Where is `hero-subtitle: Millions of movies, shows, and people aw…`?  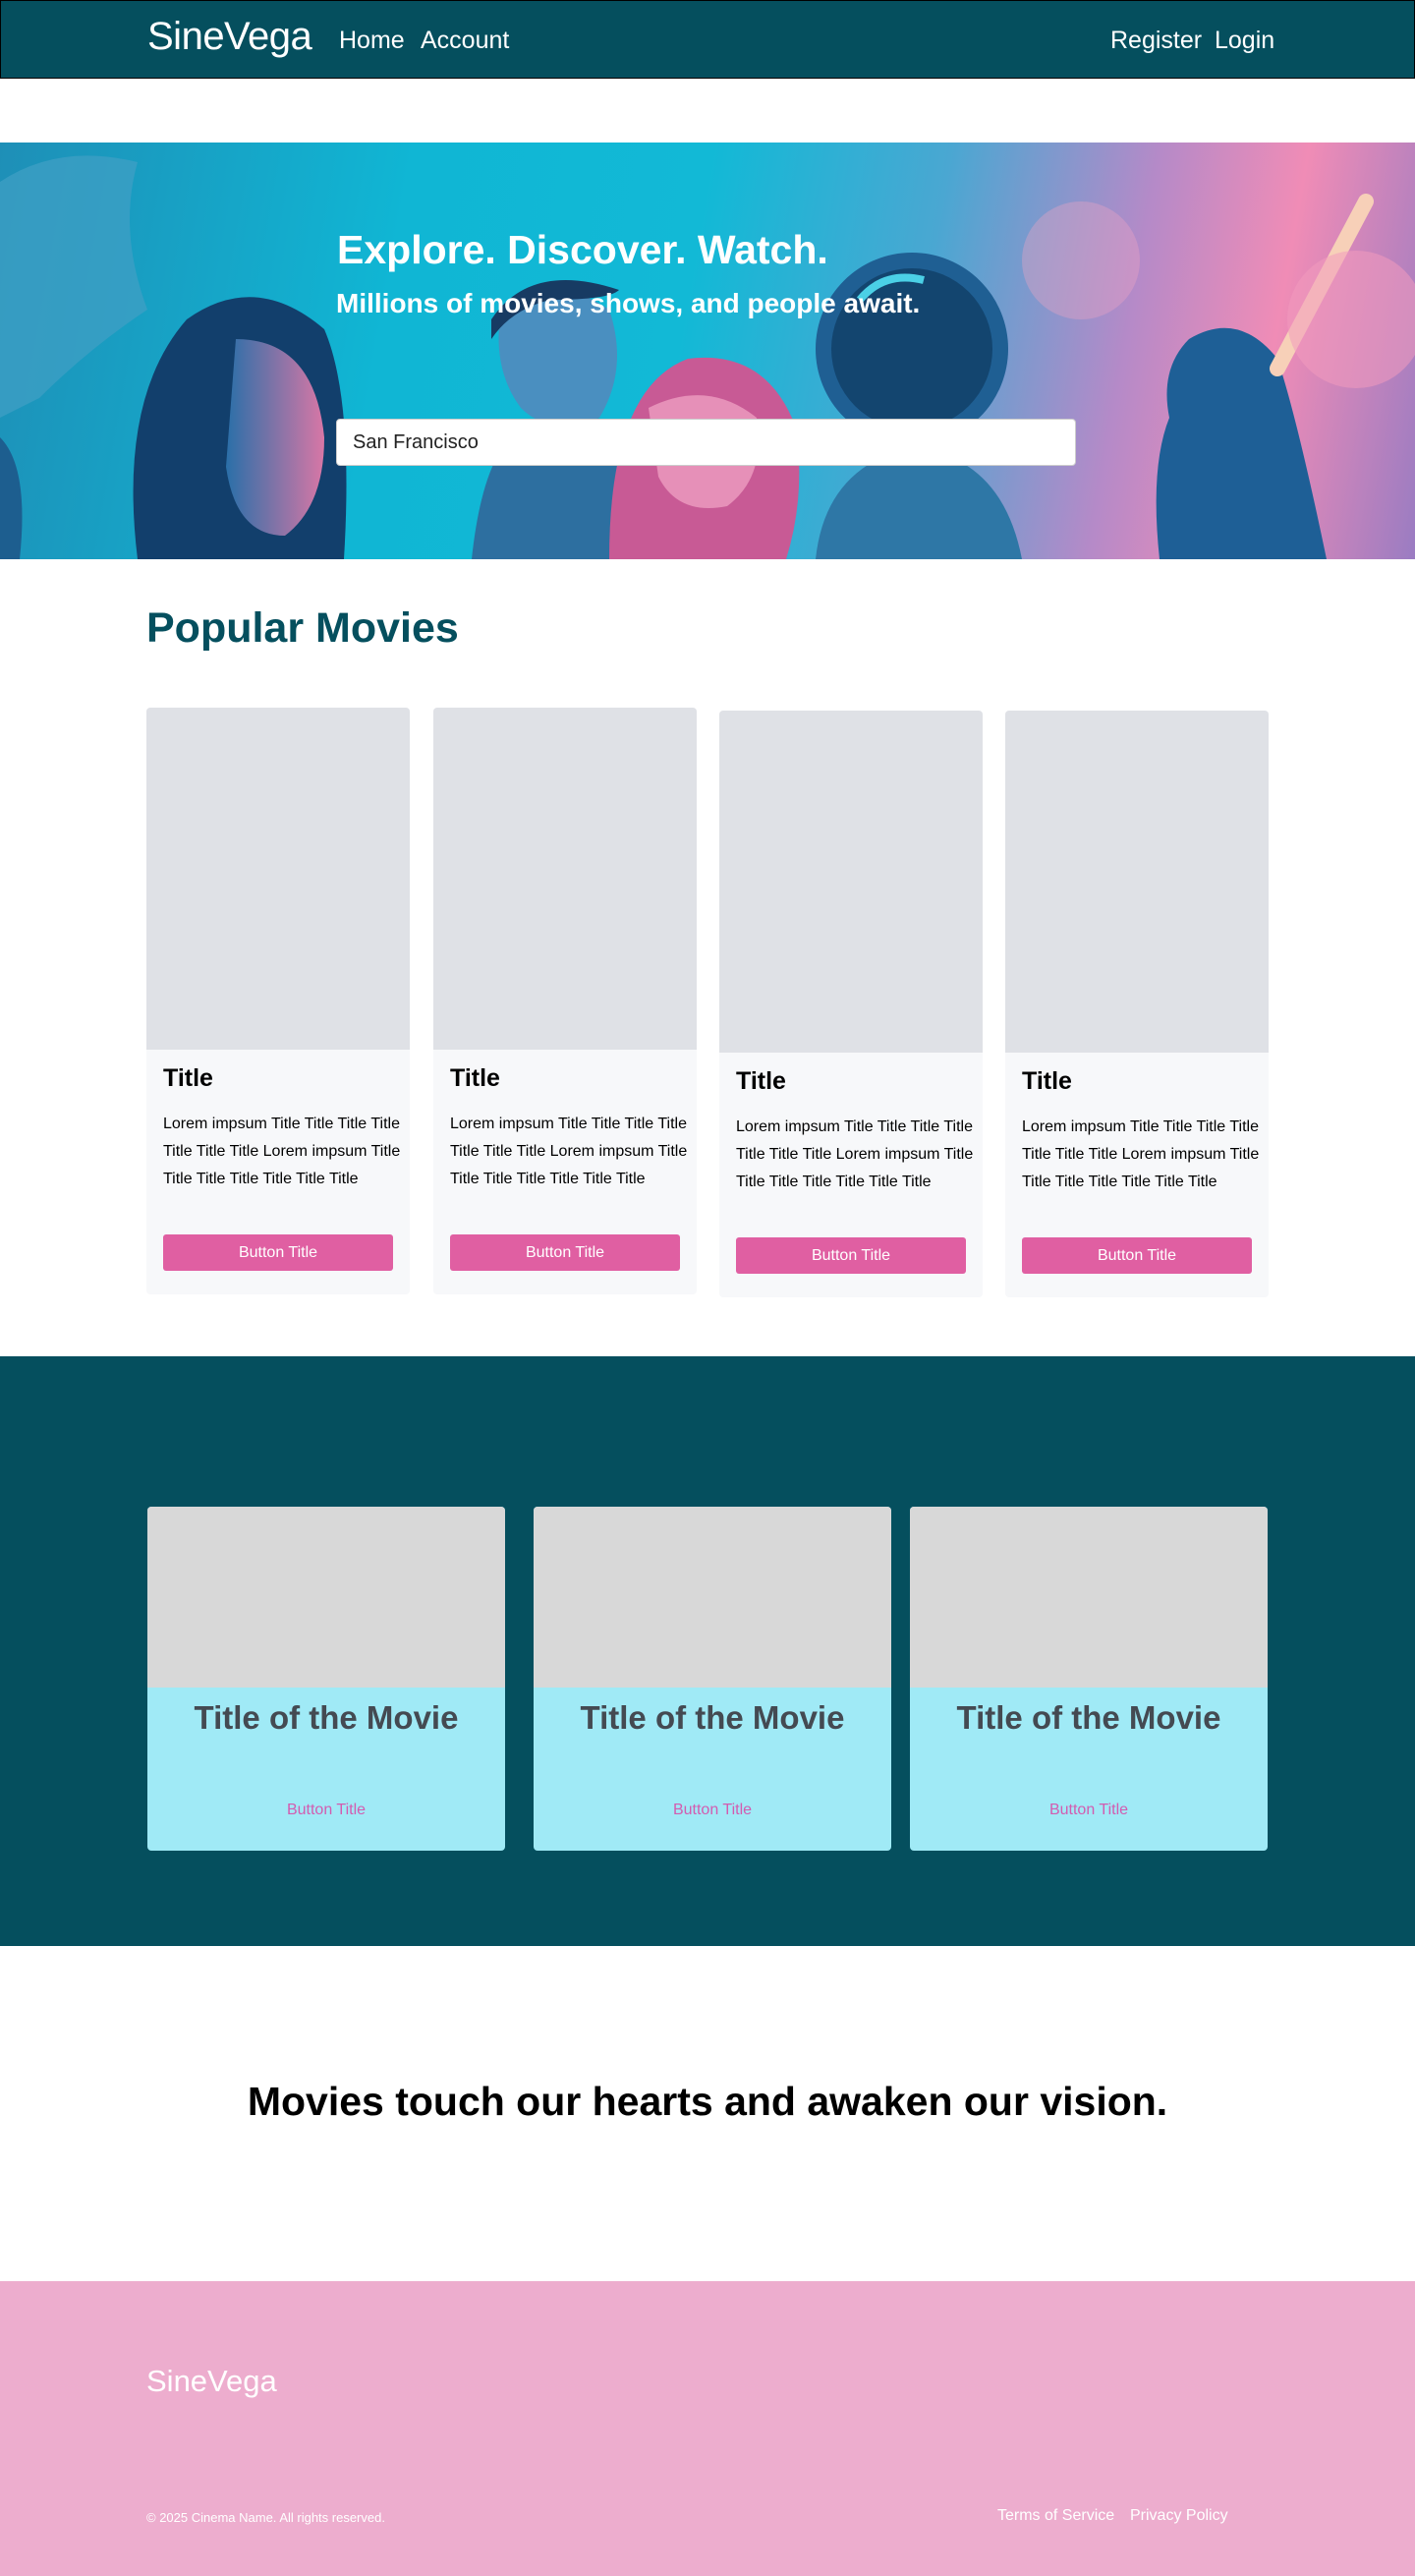
hero-subtitle: Millions of movies, shows, and people aw… is located at coordinates (628, 303).